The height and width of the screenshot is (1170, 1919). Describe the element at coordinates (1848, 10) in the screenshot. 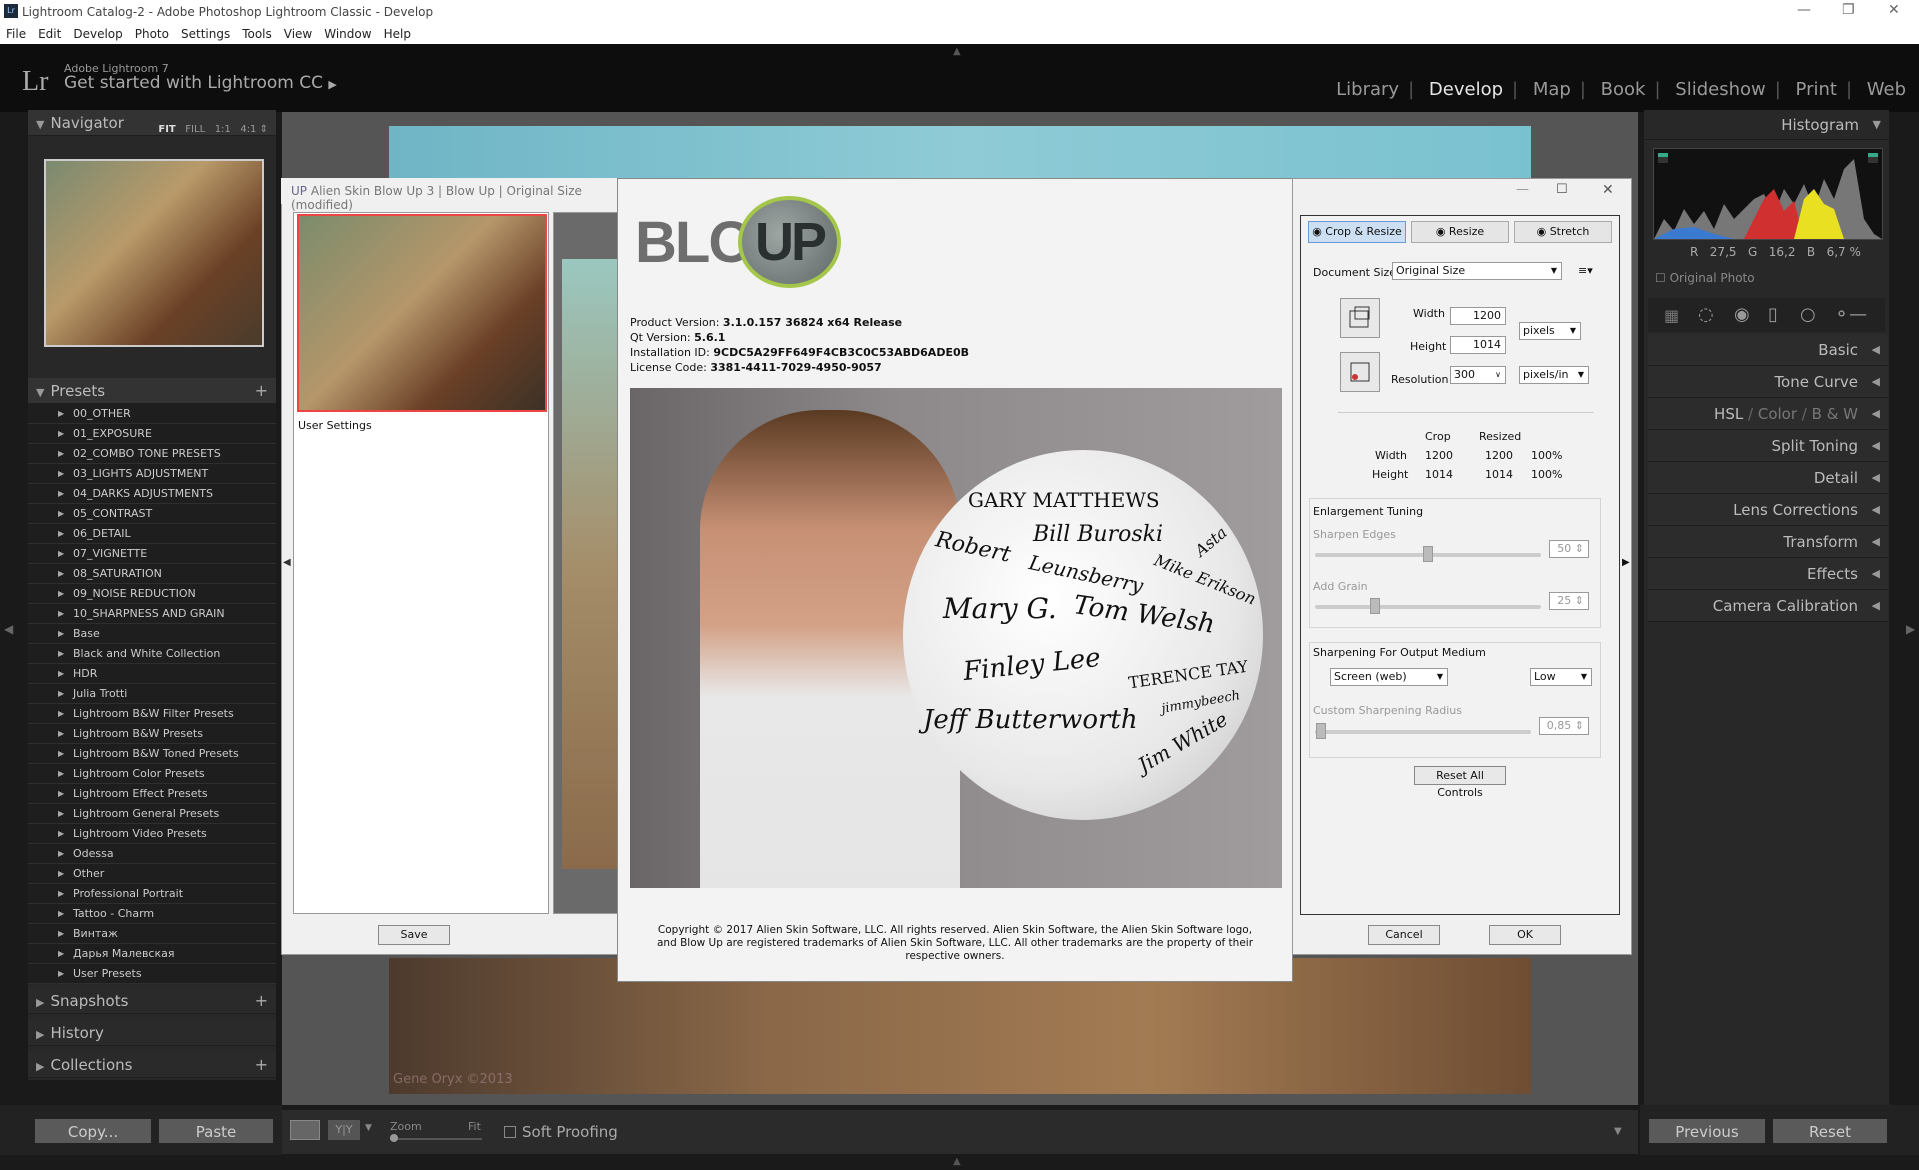

I see `maximize-icon: ❐` at that location.